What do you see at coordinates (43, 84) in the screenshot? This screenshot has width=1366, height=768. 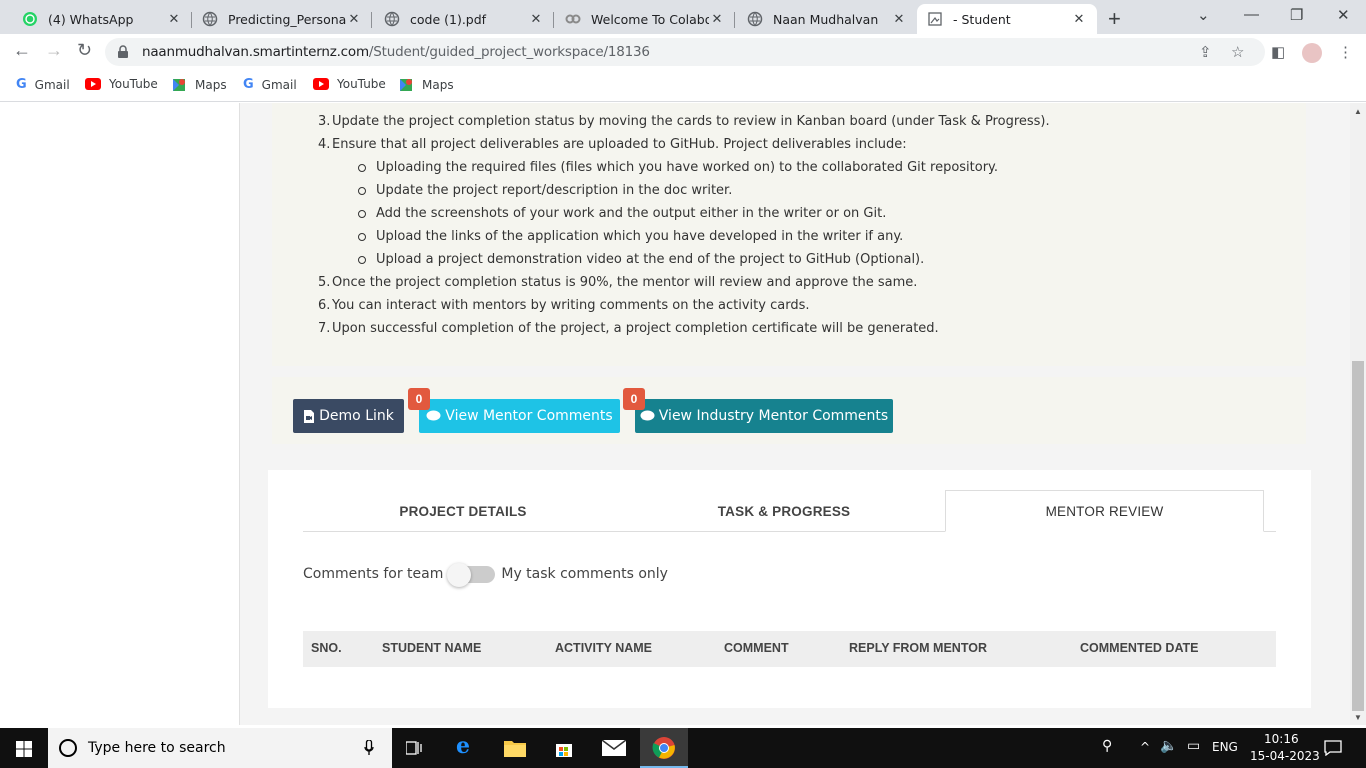 I see `bookmark-gmail: G Gmail` at bounding box center [43, 84].